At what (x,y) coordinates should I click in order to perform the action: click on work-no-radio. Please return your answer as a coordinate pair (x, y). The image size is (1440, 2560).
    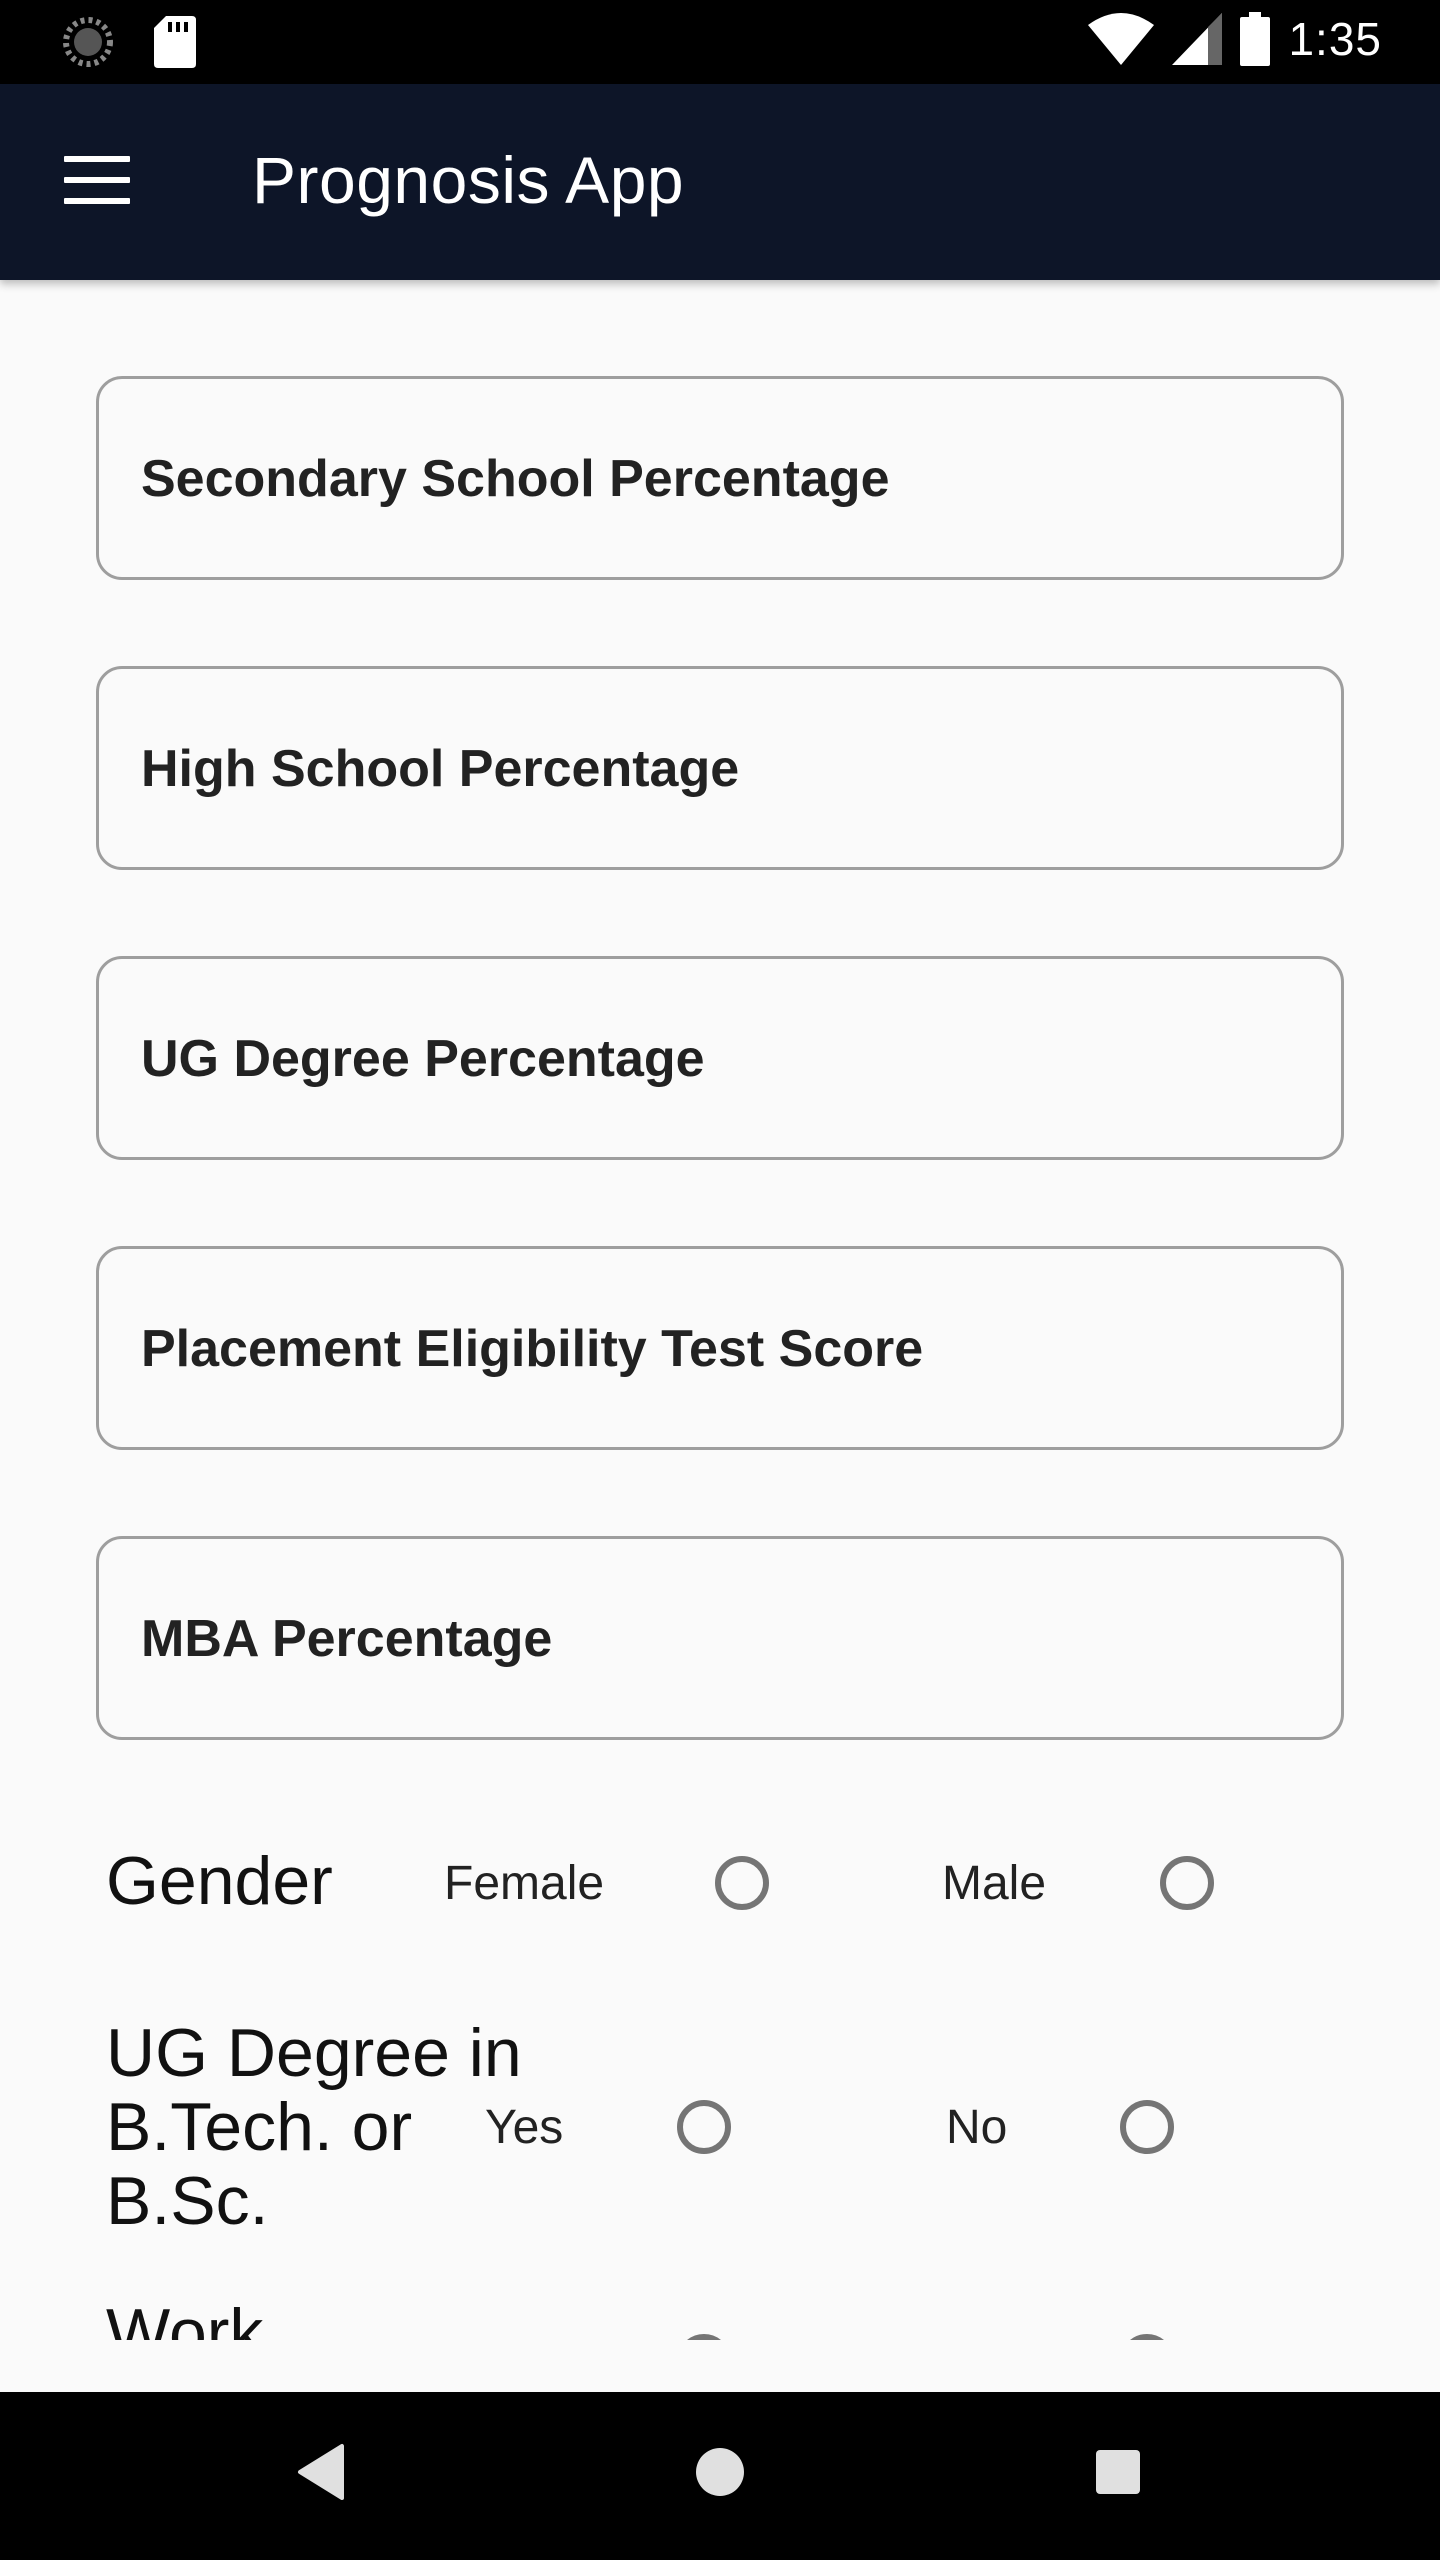
    Looking at the image, I should click on (1147, 2337).